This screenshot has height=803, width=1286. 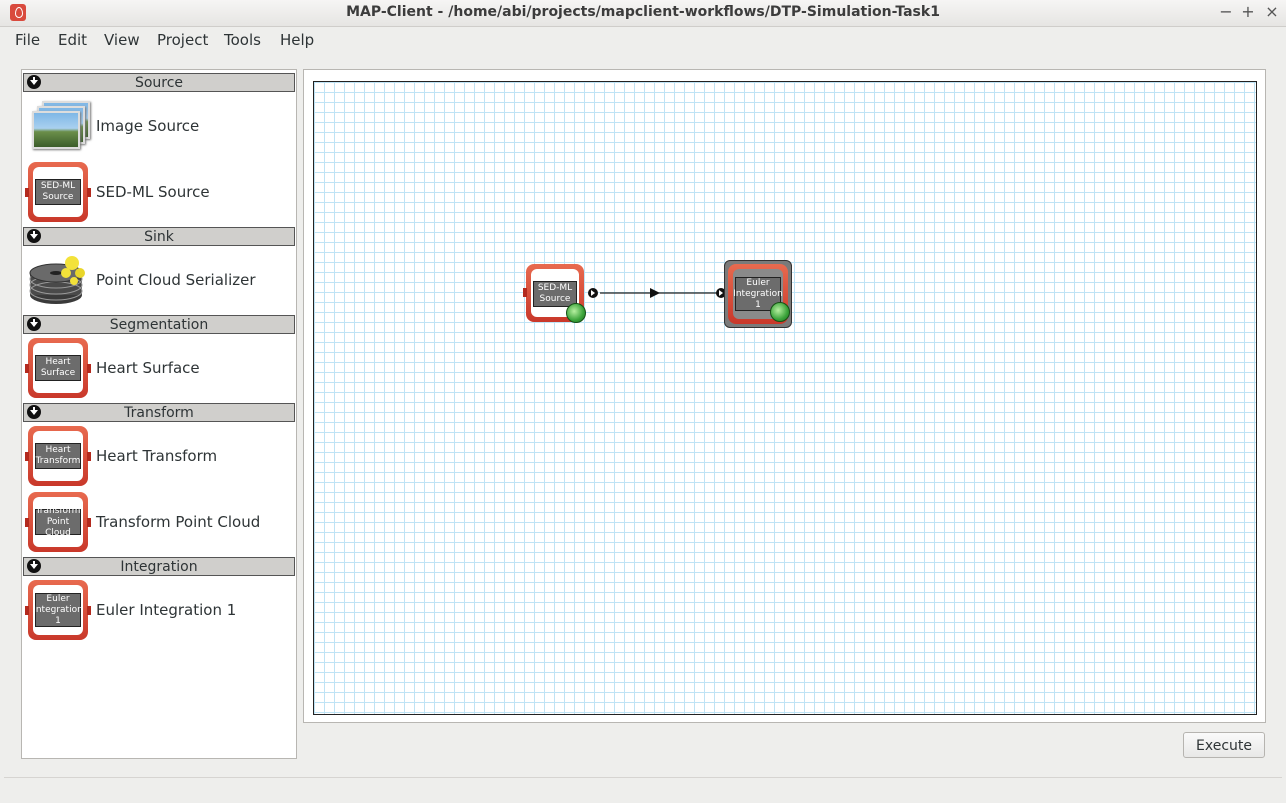 I want to click on icon-text: SED-ML Source, so click(x=58, y=192).